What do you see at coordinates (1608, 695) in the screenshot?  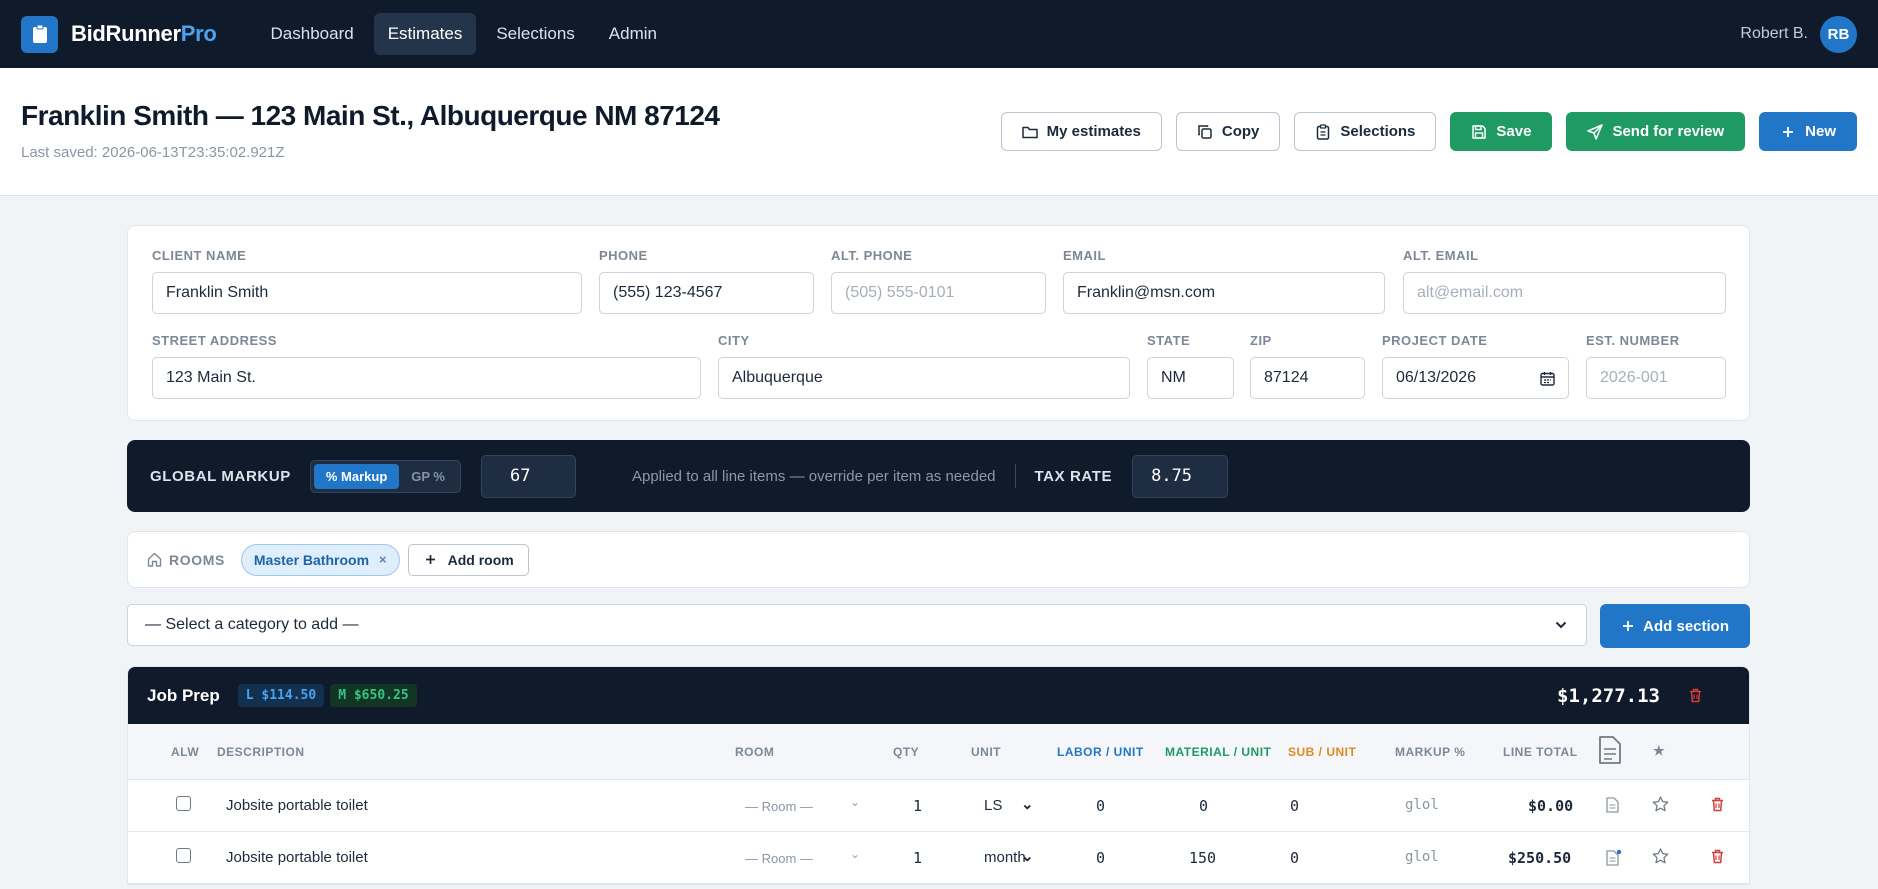 I see `section-total: $1,277.13` at bounding box center [1608, 695].